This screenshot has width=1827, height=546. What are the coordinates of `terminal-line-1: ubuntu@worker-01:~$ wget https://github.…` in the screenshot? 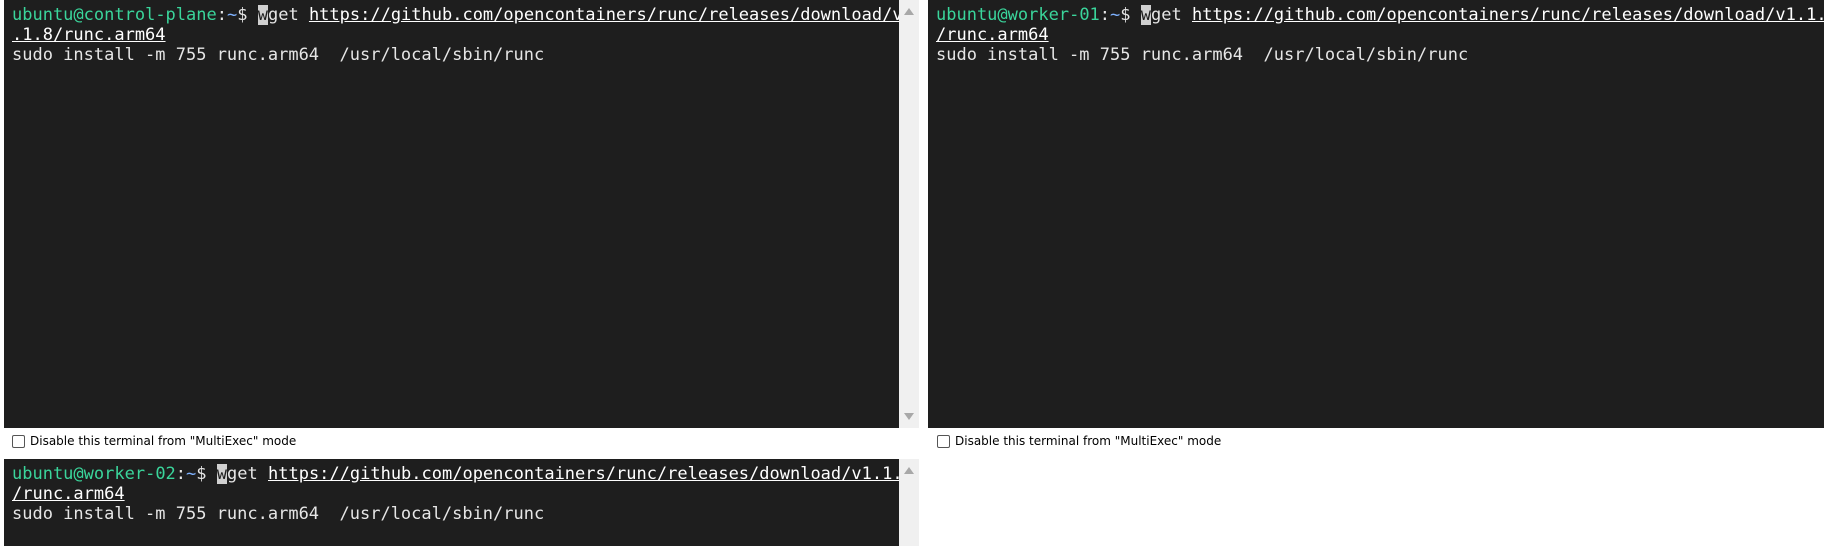 It's located at (1380, 15).